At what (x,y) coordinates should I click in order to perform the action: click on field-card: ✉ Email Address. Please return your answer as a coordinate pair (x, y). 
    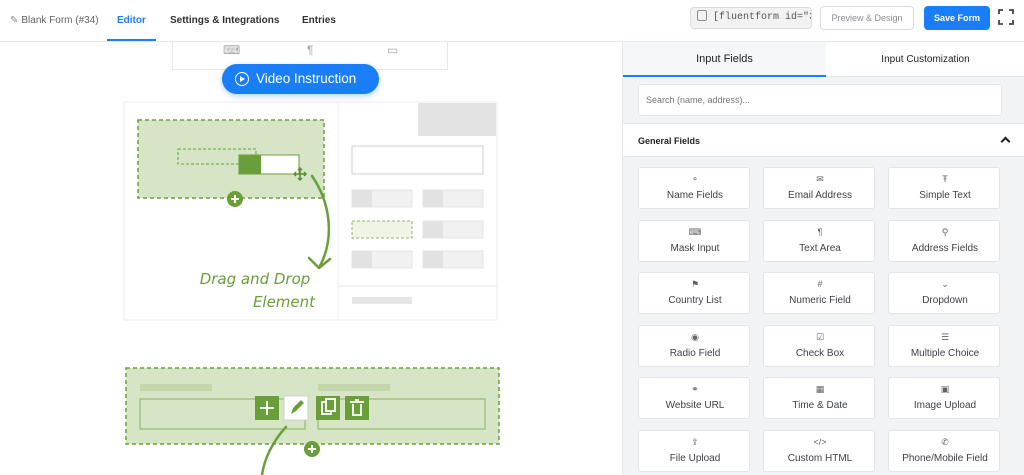
    Looking at the image, I should click on (819, 188).